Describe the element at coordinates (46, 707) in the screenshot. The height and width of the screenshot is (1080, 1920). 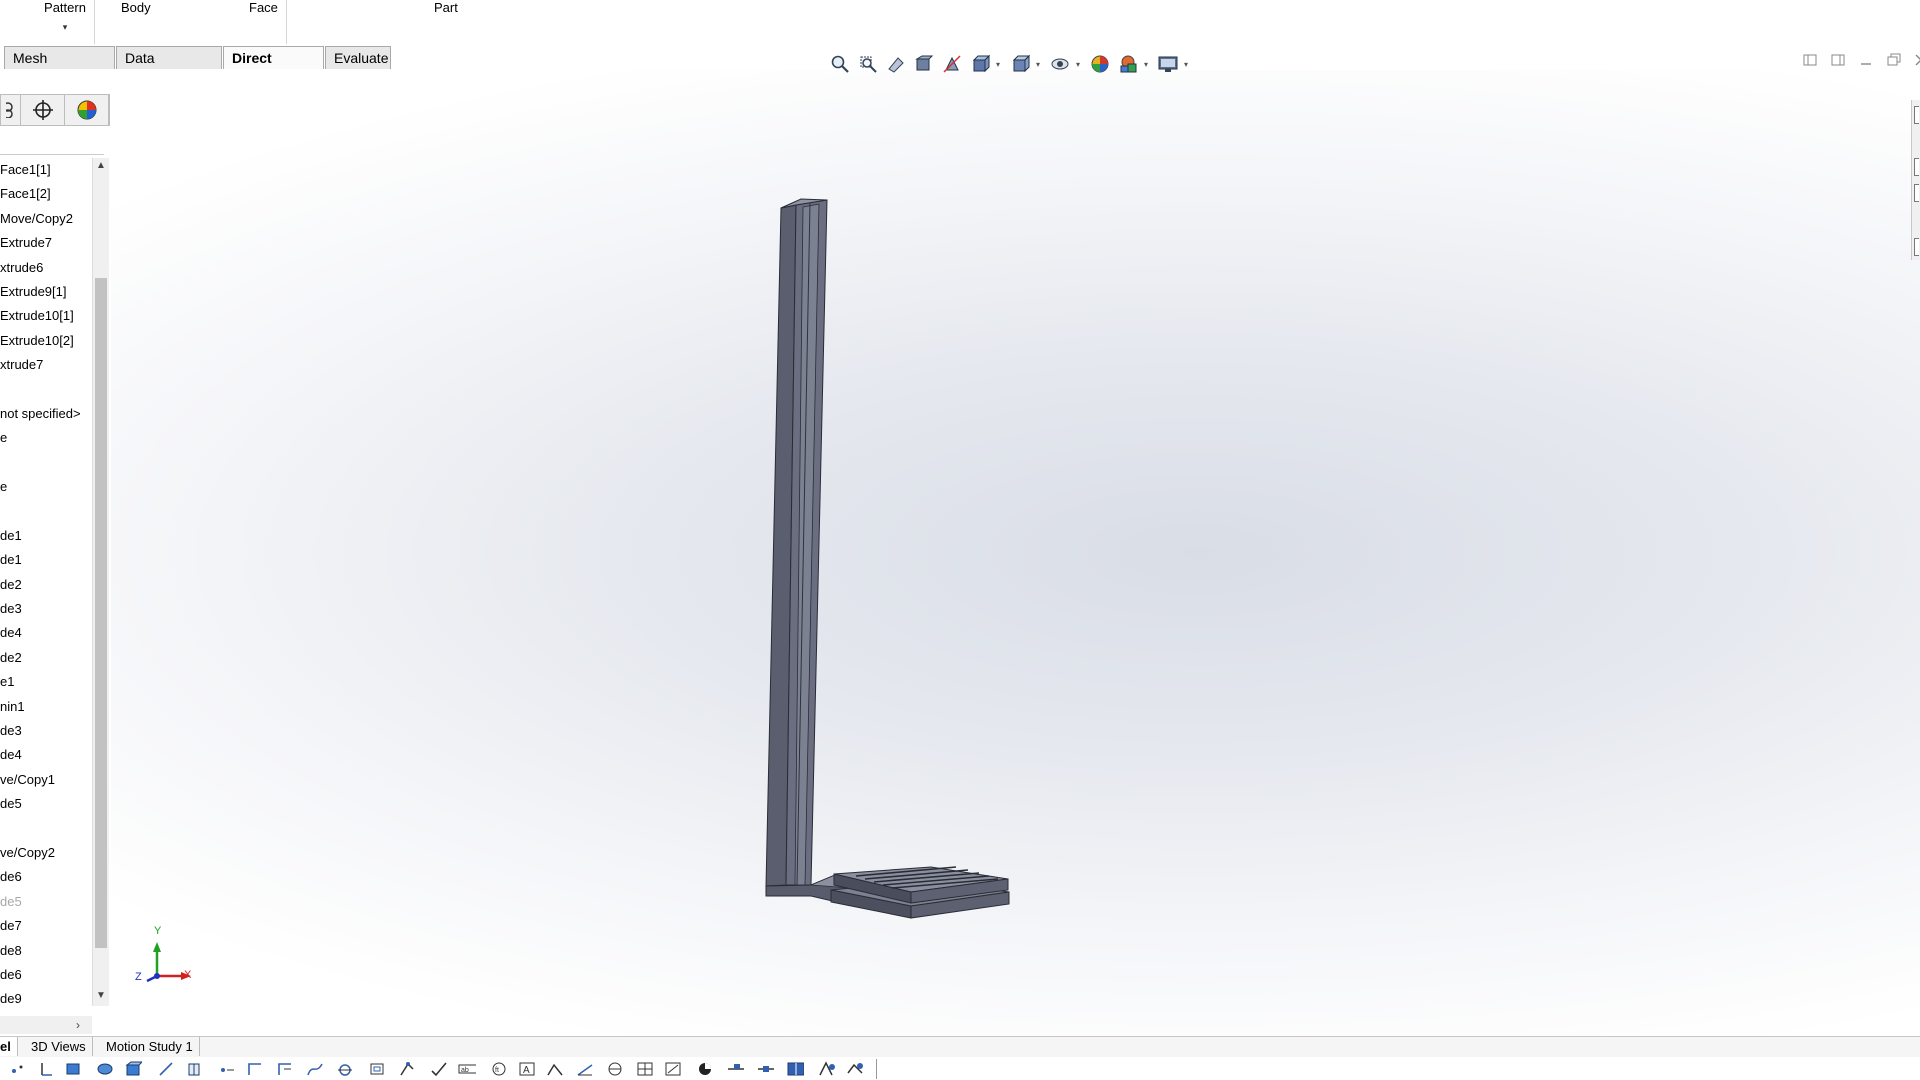
I see `tree-item: nin1` at that location.